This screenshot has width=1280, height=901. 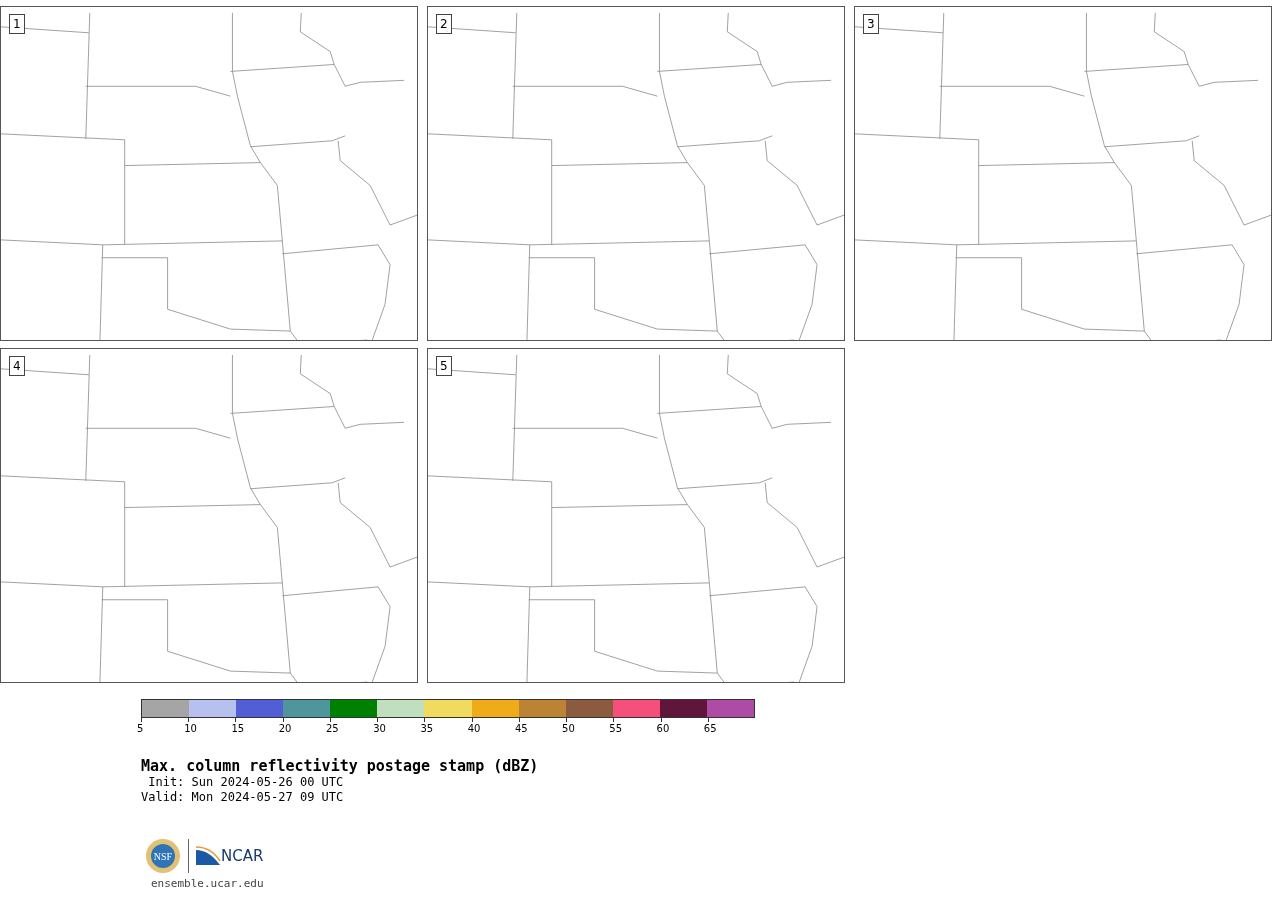 What do you see at coordinates (190, 728) in the screenshot?
I see `tick-label: 10` at bounding box center [190, 728].